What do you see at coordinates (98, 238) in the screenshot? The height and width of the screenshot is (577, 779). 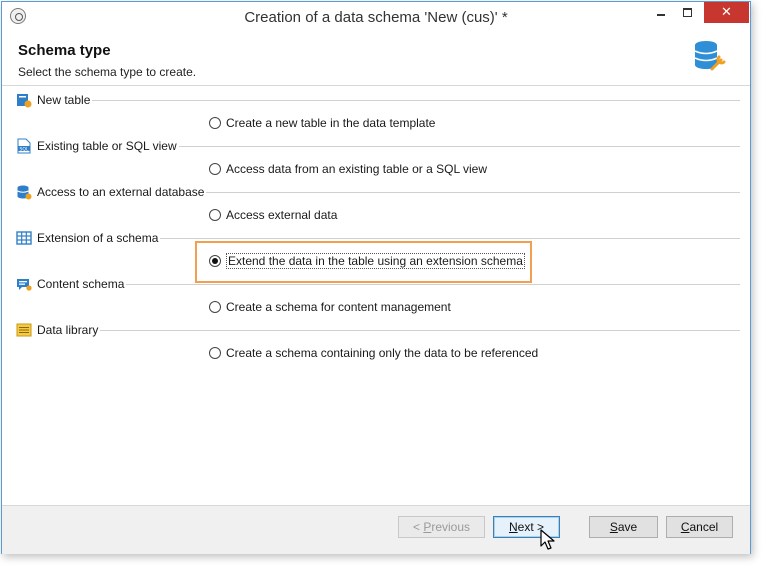 I see `group-label: Extension of a schema` at bounding box center [98, 238].